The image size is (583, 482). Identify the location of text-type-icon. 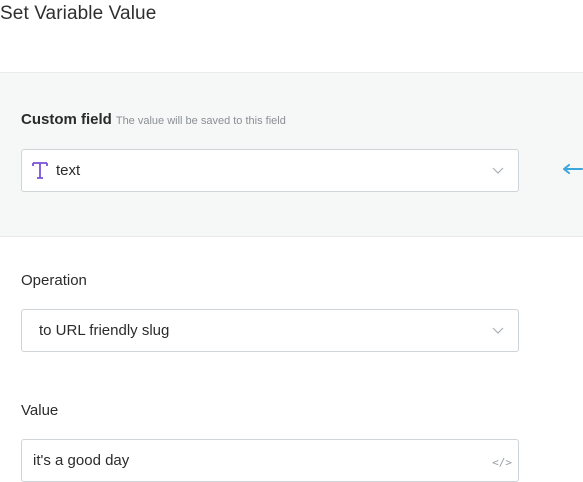
(40, 170).